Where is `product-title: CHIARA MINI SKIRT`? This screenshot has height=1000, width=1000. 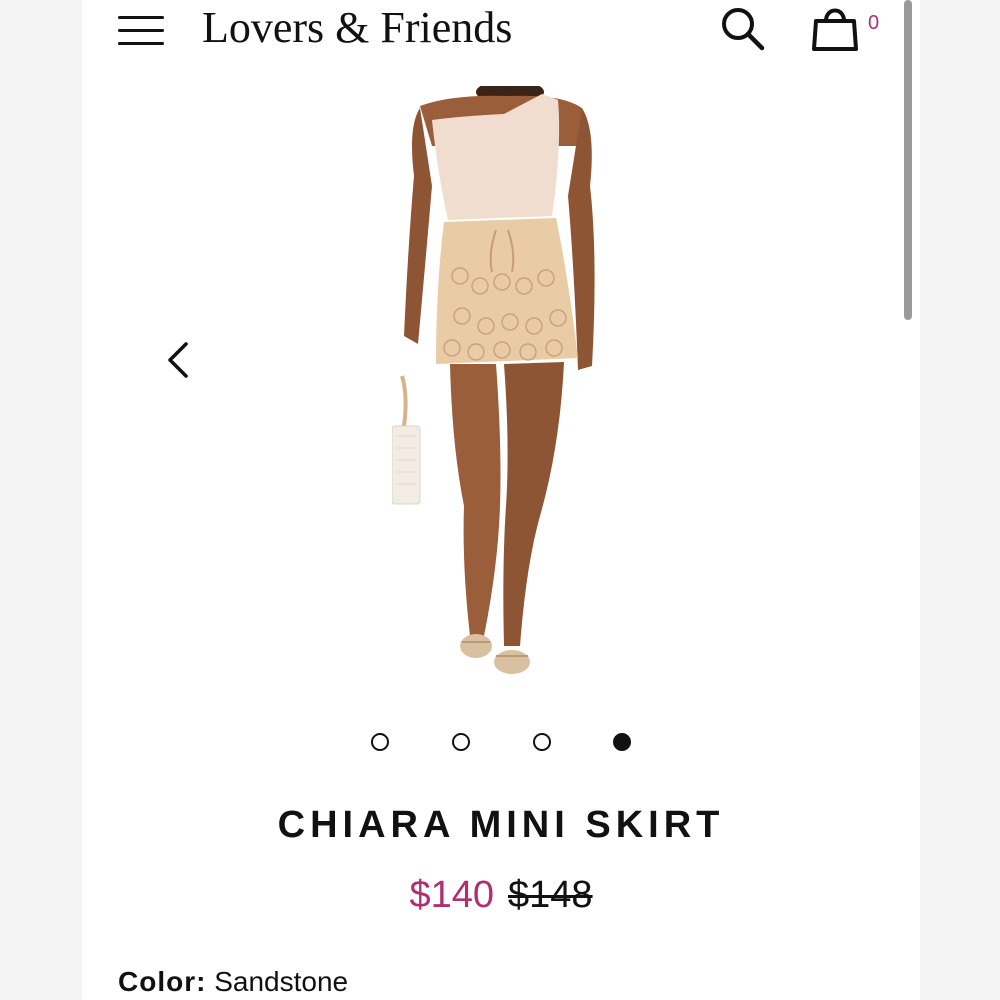 product-title: CHIARA MINI SKIRT is located at coordinates (501, 825).